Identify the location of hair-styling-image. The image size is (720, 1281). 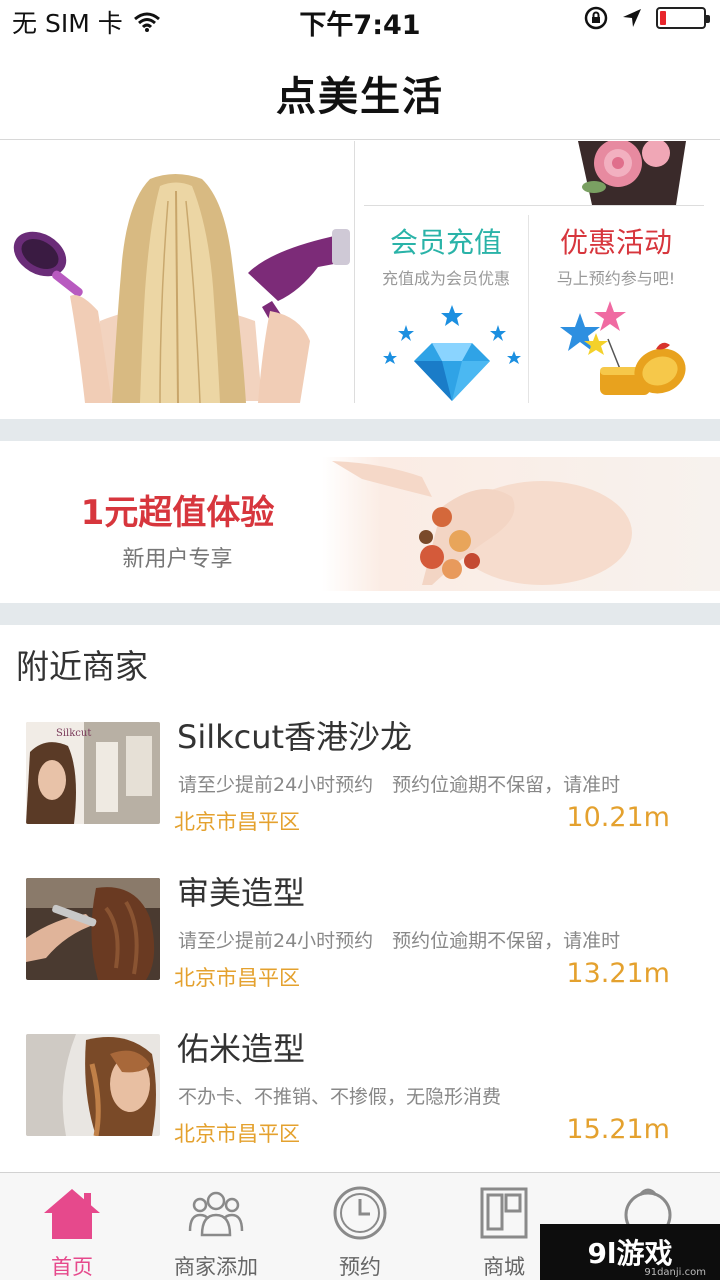
(93, 929).